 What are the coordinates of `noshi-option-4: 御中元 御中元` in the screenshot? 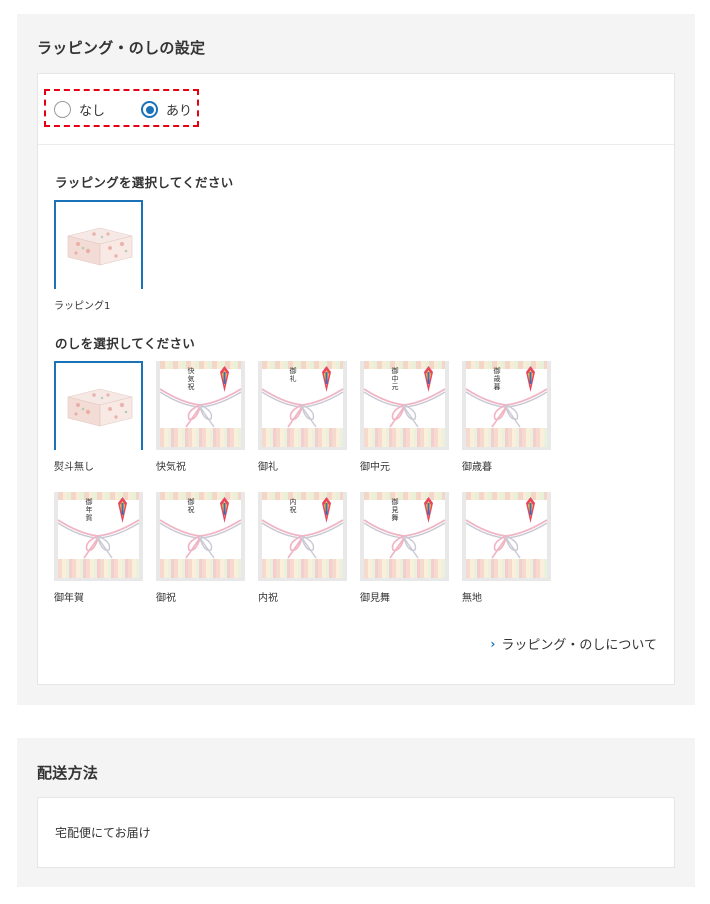 It's located at (404, 417).